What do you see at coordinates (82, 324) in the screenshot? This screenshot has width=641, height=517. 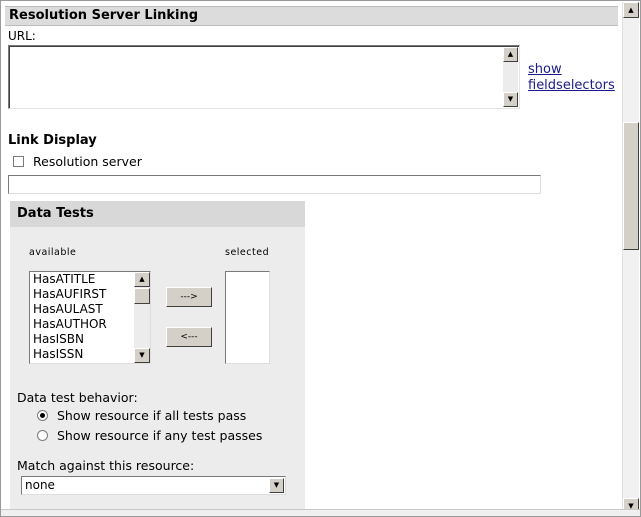 I see `list-item: HasAUTHOR` at bounding box center [82, 324].